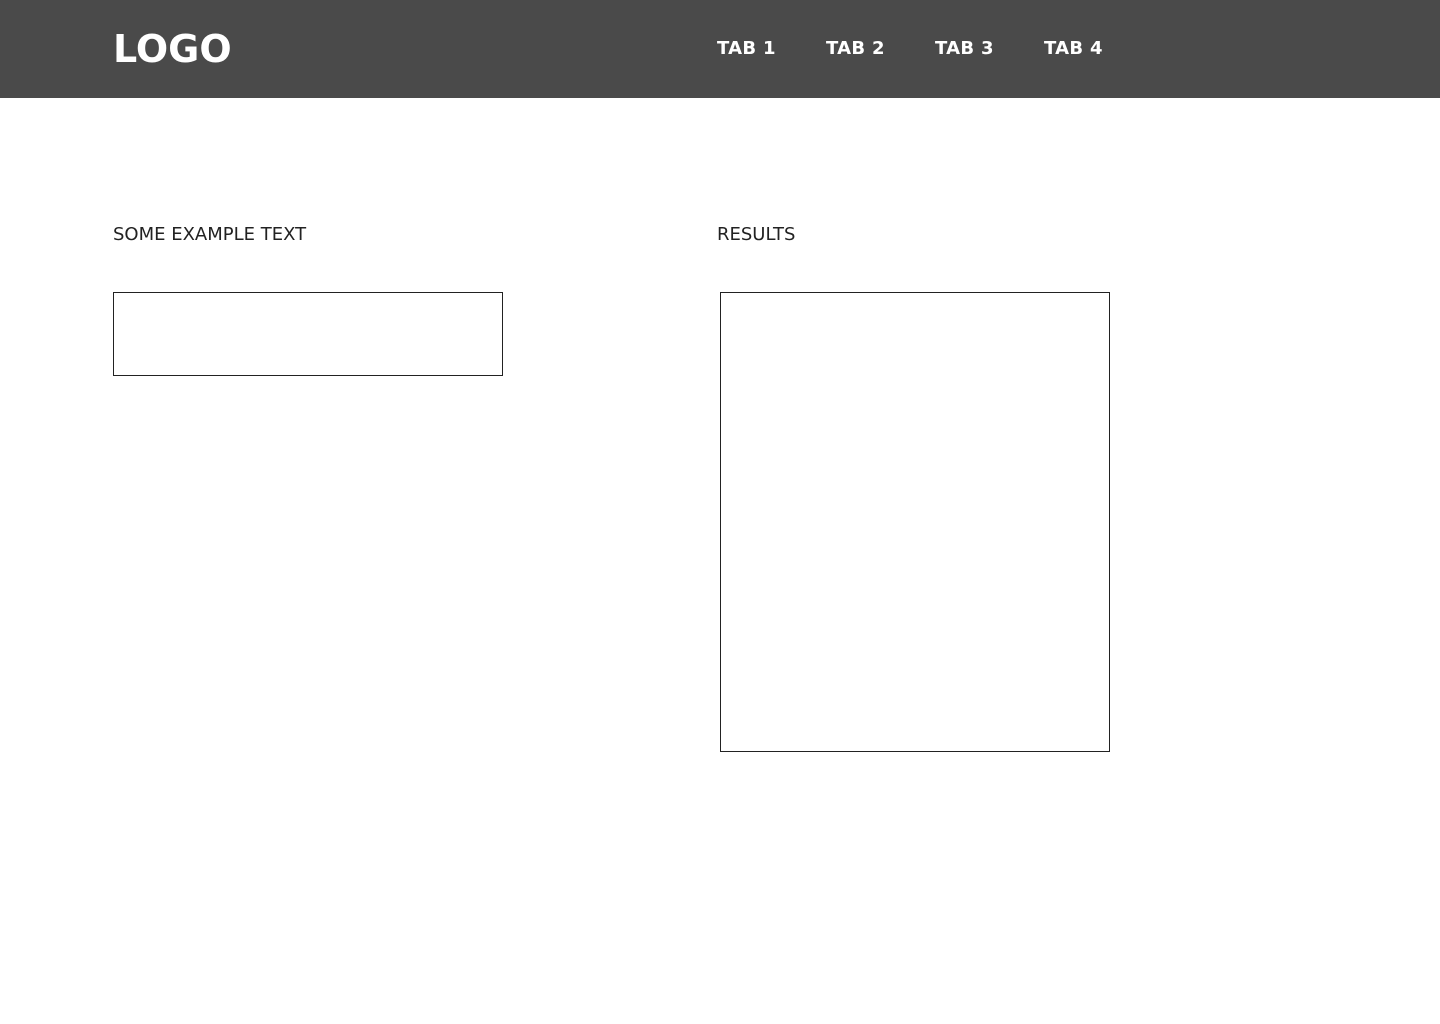  What do you see at coordinates (172, 49) in the screenshot?
I see `logo: LOGO` at bounding box center [172, 49].